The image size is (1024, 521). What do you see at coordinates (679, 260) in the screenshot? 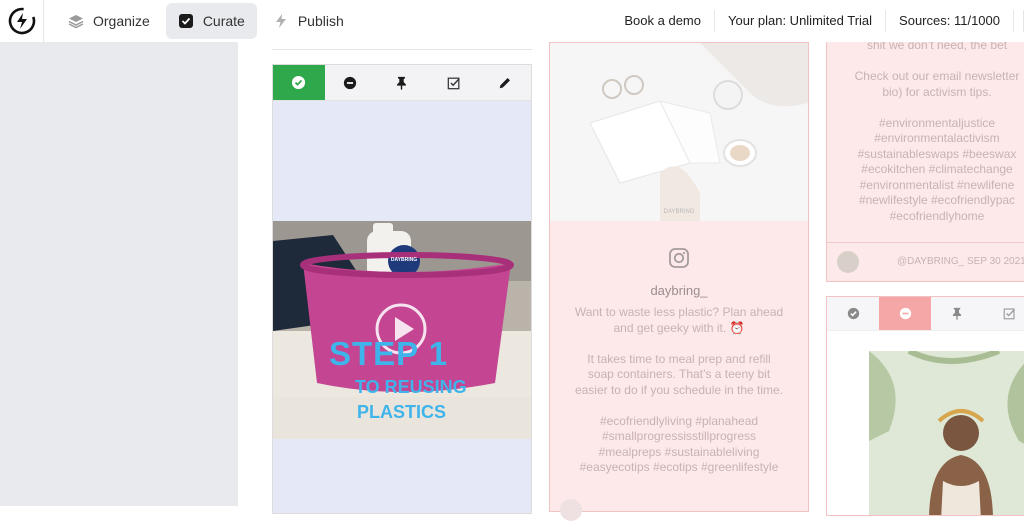
I see `instagram-icon` at bounding box center [679, 260].